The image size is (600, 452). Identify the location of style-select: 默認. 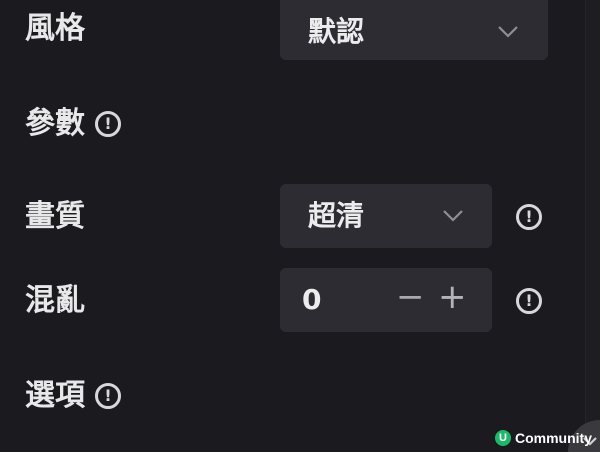
(414, 30).